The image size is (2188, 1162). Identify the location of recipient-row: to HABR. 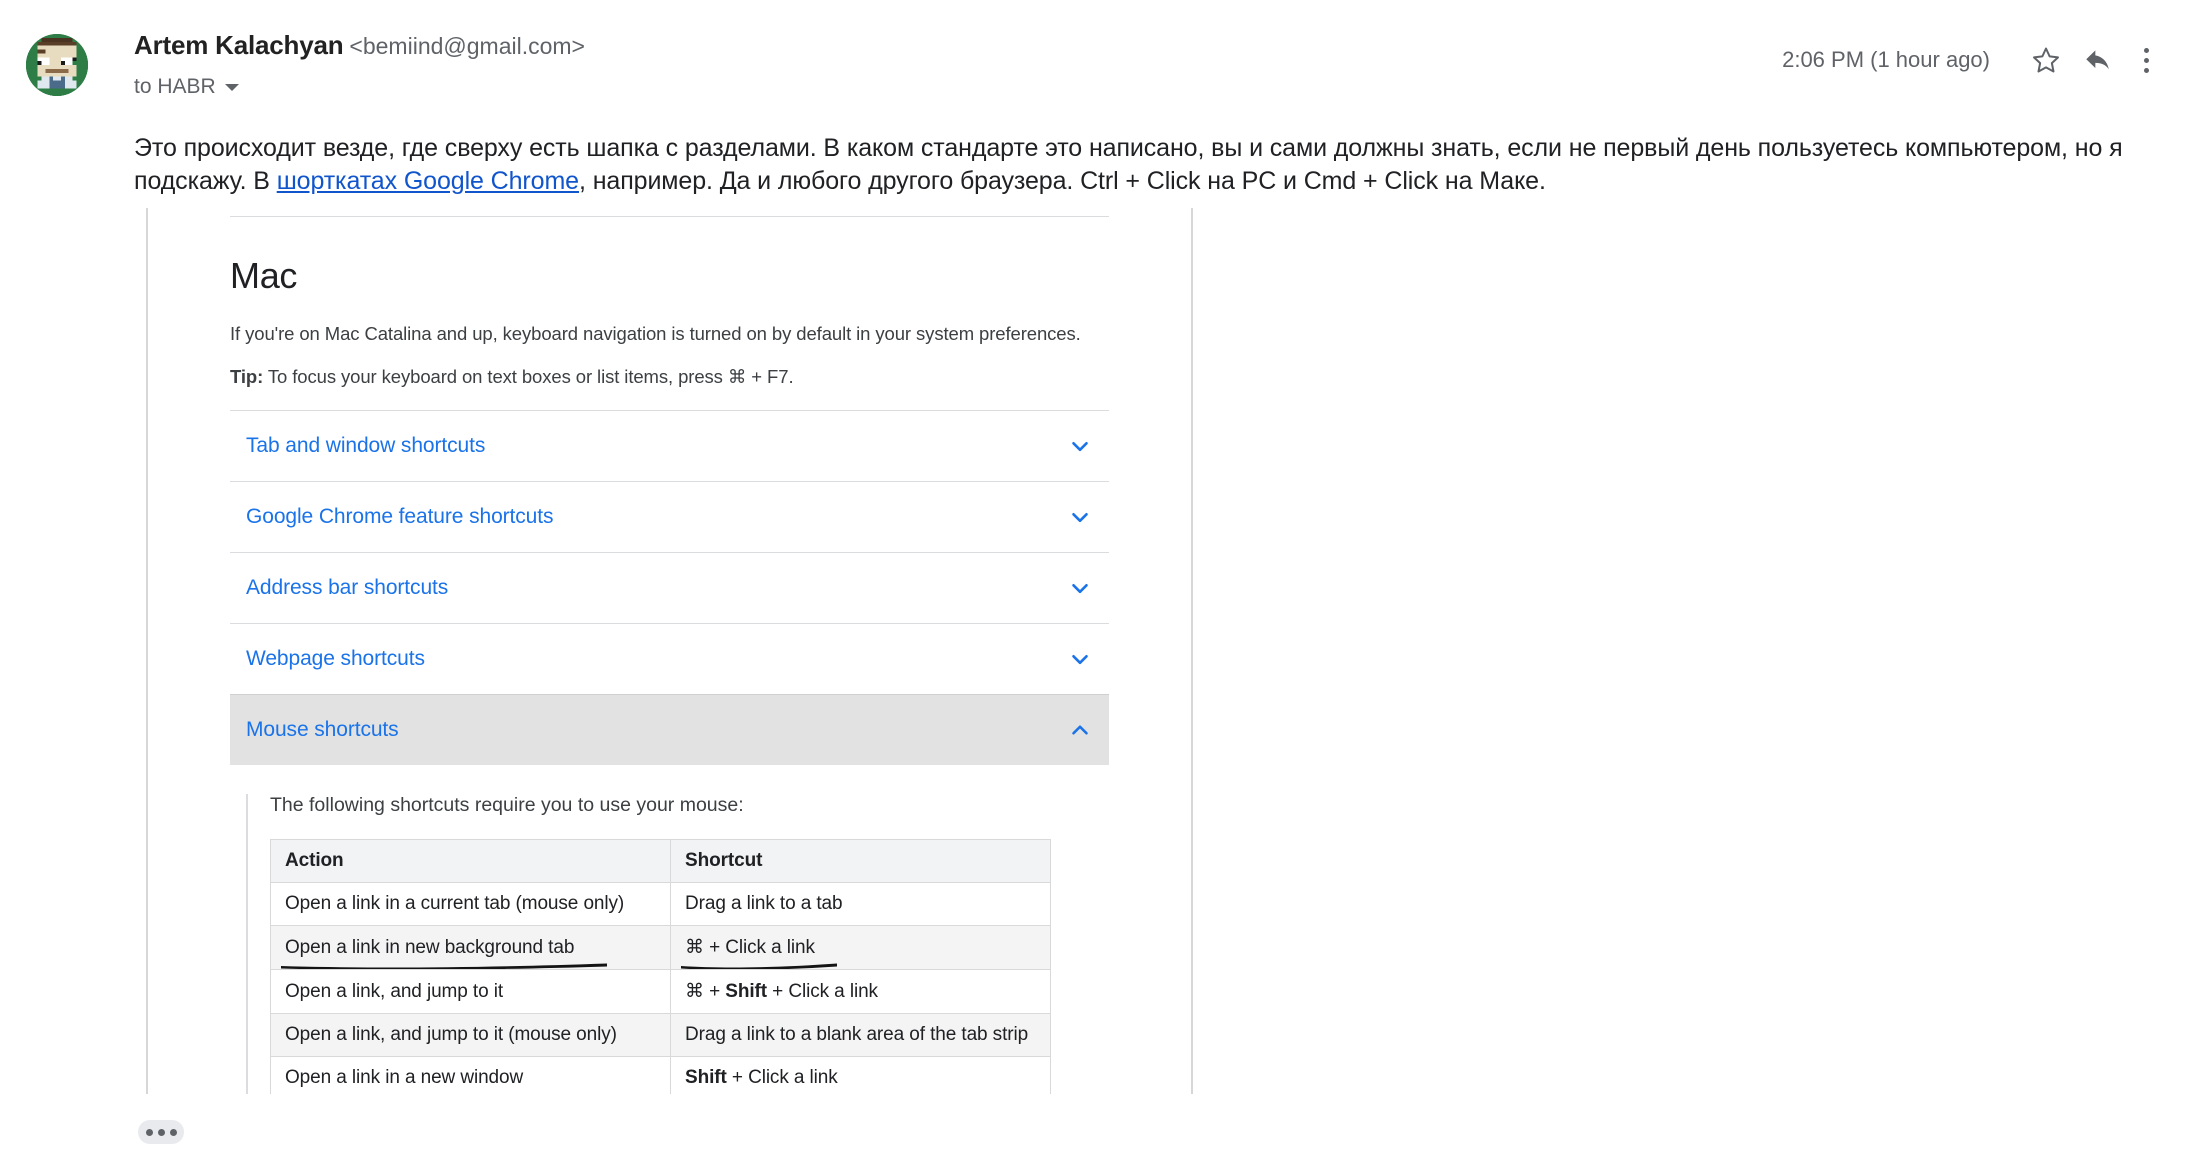
(359, 87).